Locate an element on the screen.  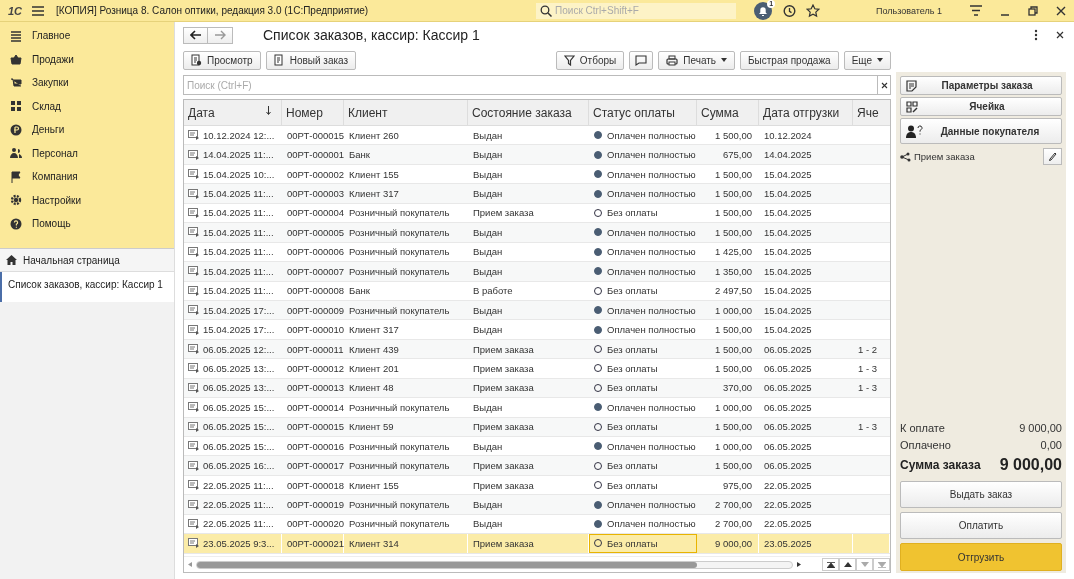
history-icon is located at coordinates (789, 10).